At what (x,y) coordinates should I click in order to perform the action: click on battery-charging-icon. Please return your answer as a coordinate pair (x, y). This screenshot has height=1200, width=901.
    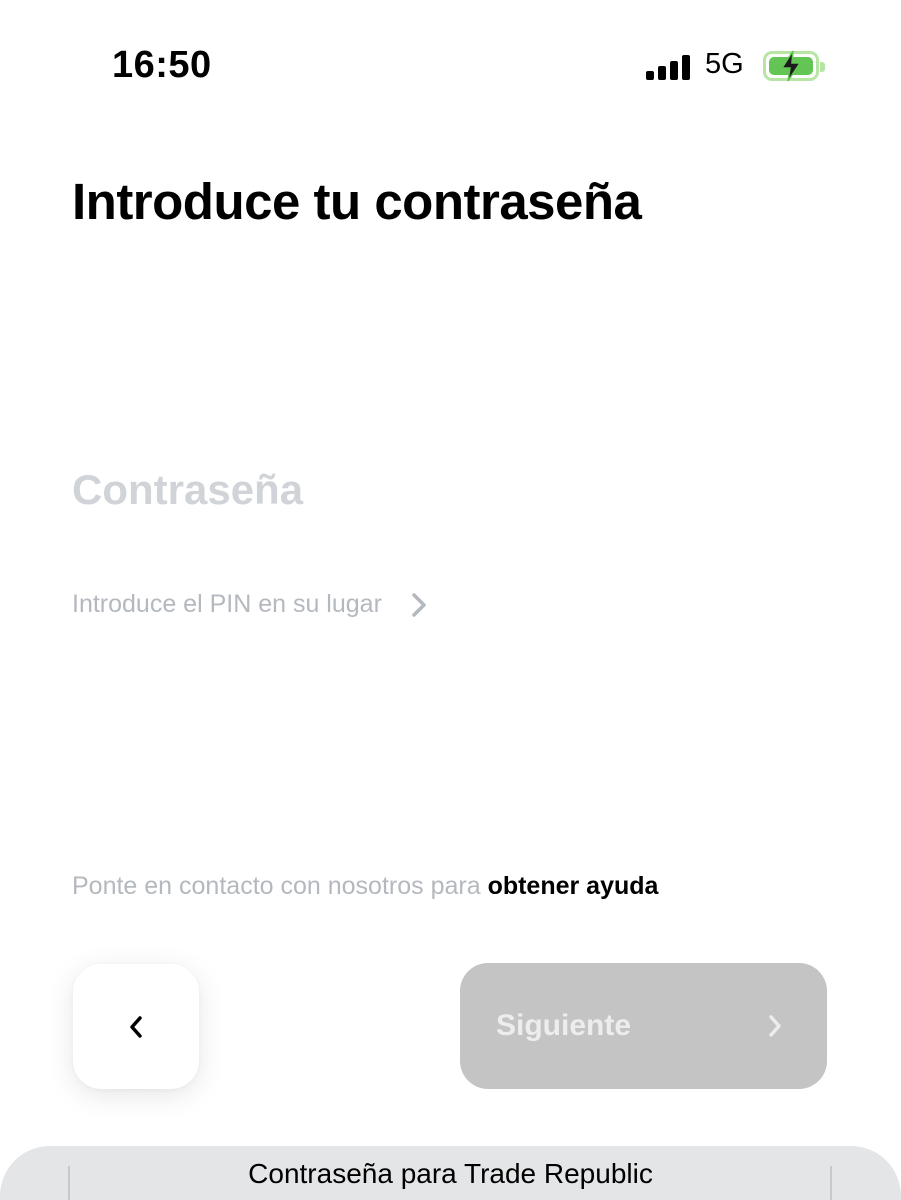
    Looking at the image, I should click on (794, 66).